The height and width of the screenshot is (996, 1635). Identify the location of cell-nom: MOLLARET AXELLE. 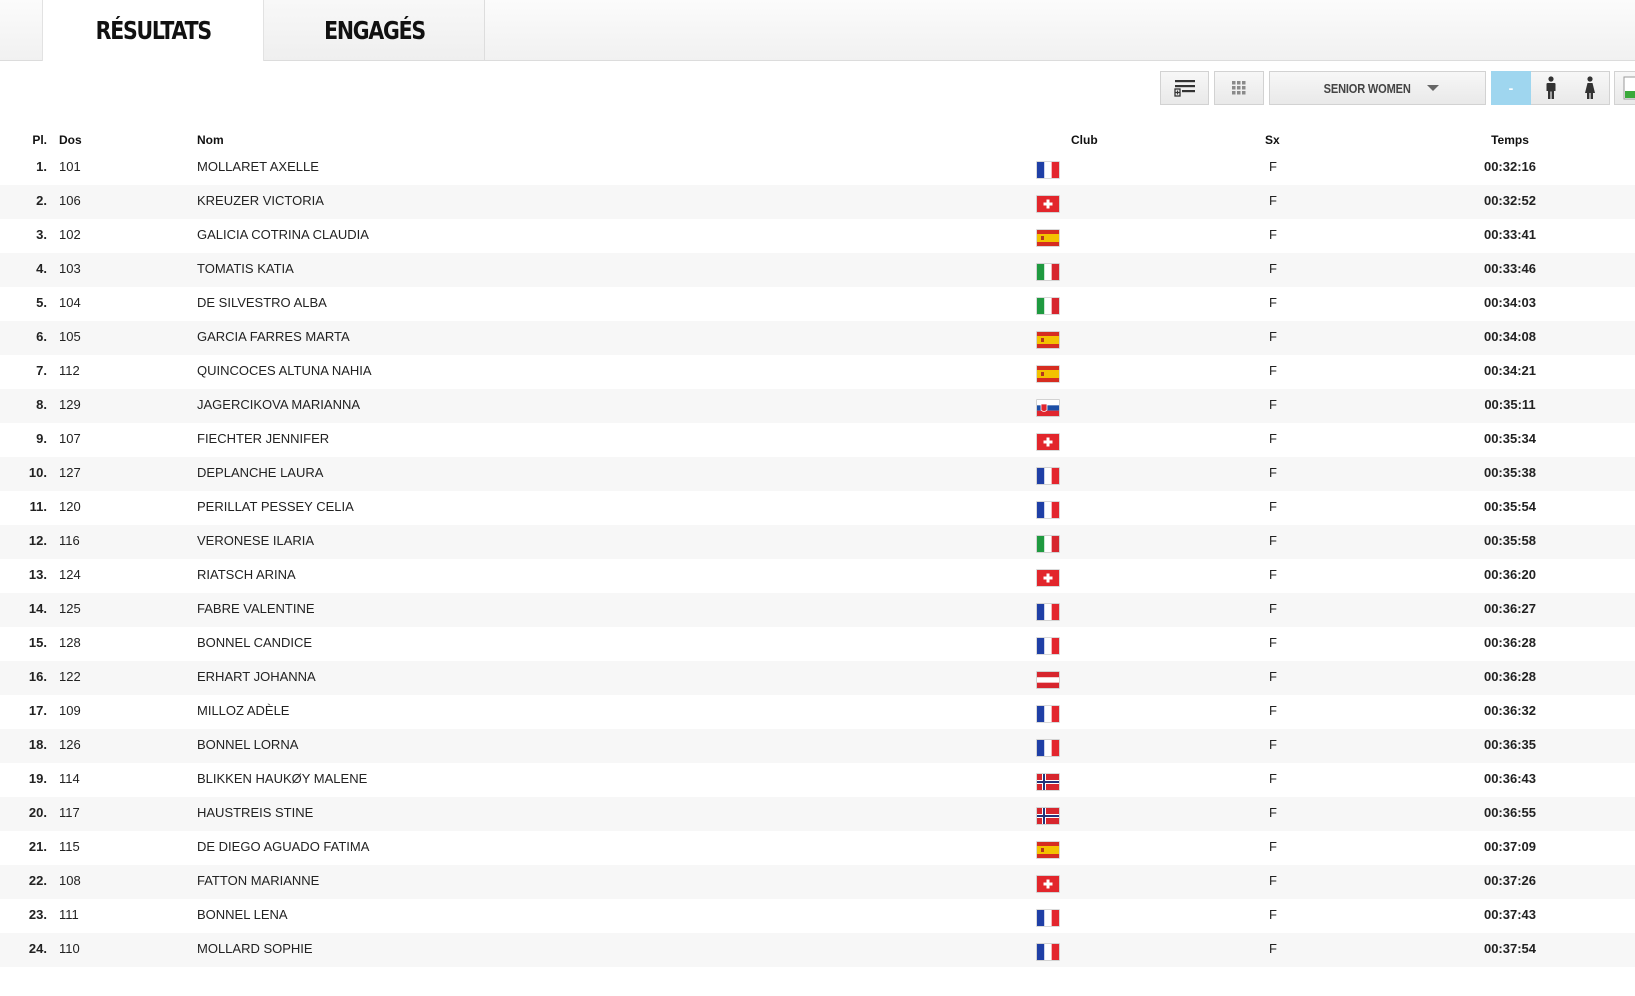
(258, 166).